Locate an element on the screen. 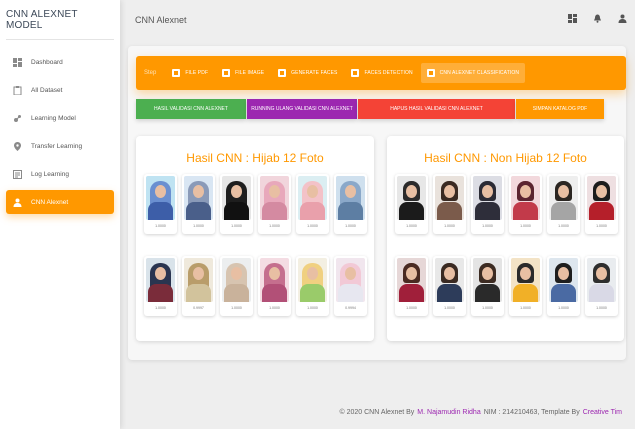 The image size is (635, 429). sidebar-item-learning-model: Learning Model is located at coordinates (60, 118).